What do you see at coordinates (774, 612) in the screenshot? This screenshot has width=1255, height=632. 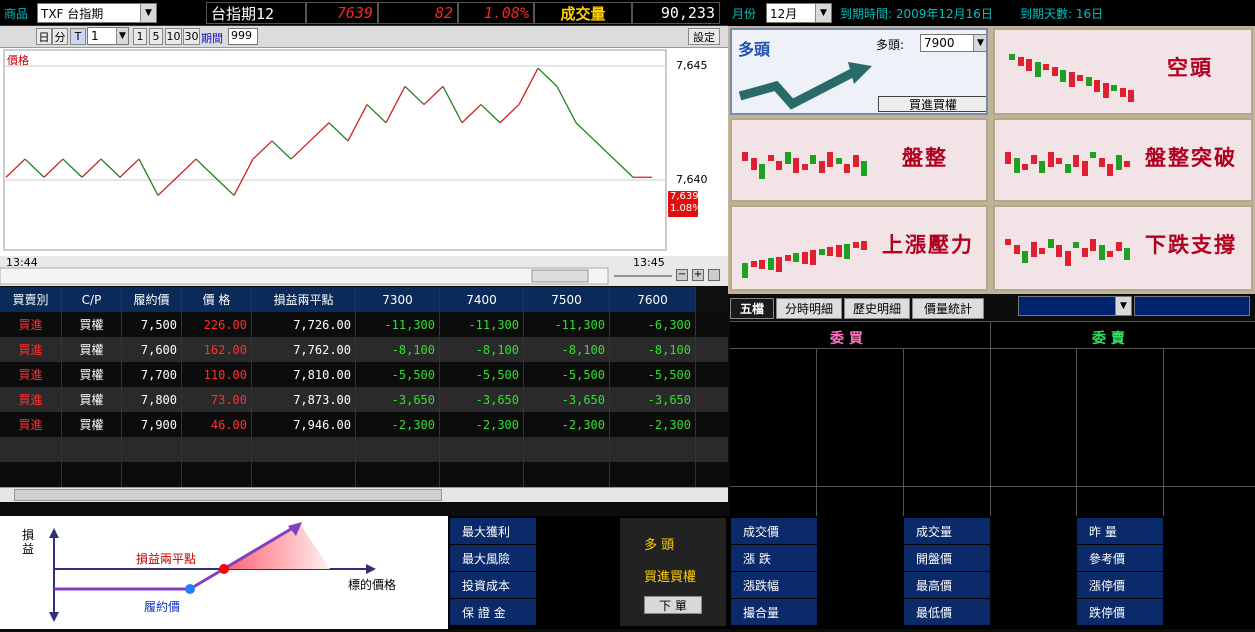 I see `quote-label-match: 撮合量` at bounding box center [774, 612].